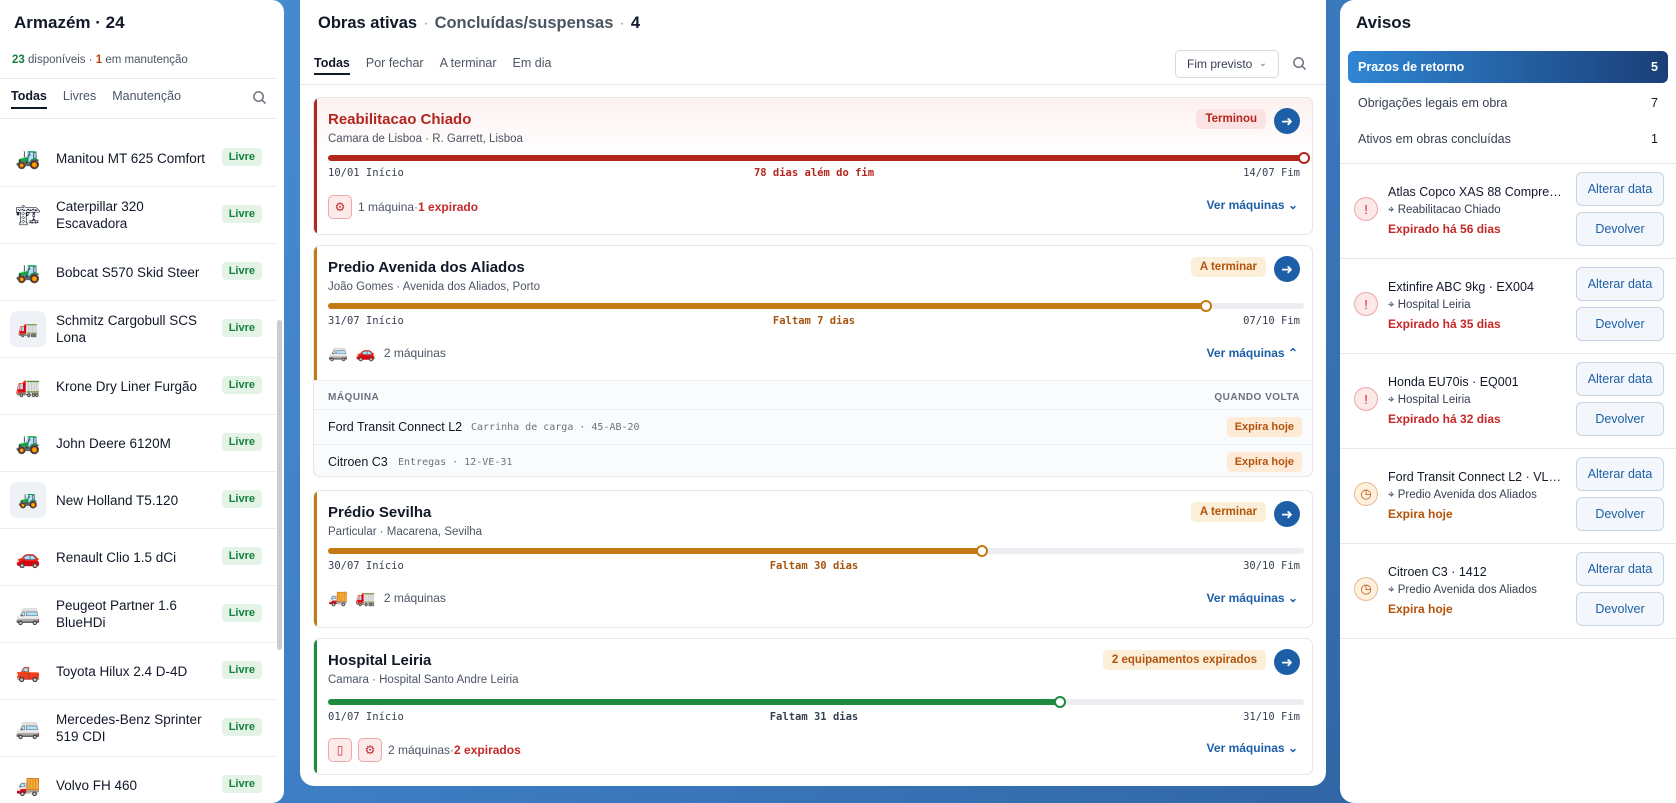 Image resolution: width=1676 pixels, height=803 pixels. I want to click on list-item: 🚛 Krone Dry Liner Furgão Livre, so click(138, 386).